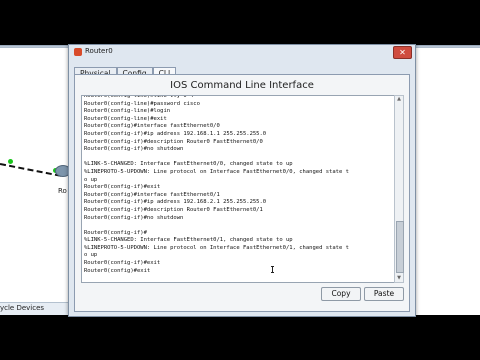  What do you see at coordinates (399, 99) in the screenshot?
I see `scroll-up-arrow-icon: ▲` at bounding box center [399, 99].